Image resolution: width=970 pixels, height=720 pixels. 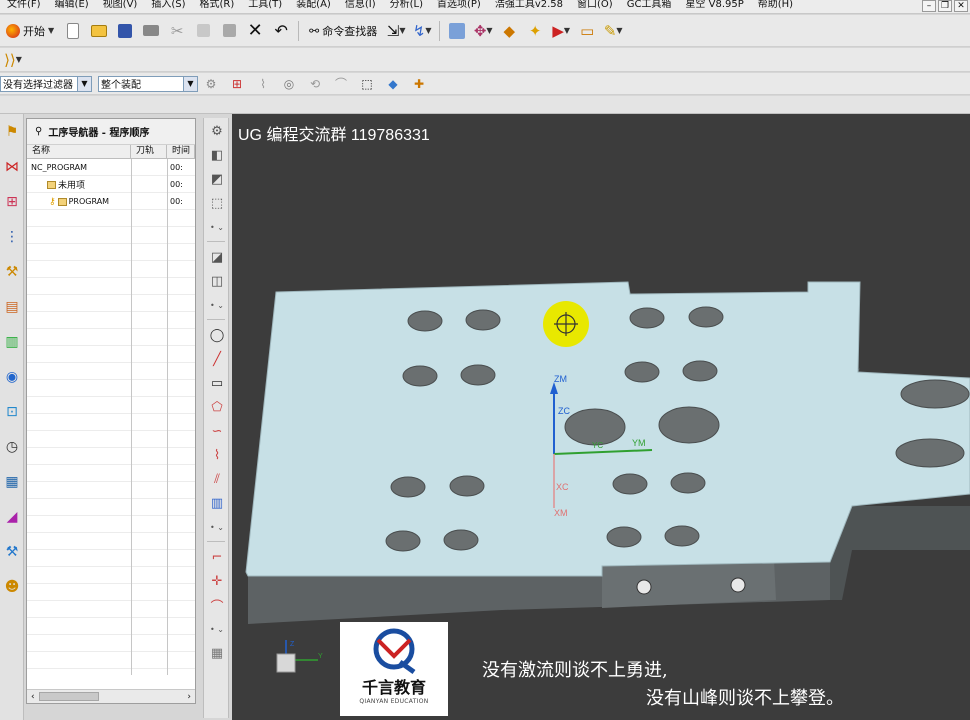 I want to click on scrollbar-thumb, so click(x=68, y=696).